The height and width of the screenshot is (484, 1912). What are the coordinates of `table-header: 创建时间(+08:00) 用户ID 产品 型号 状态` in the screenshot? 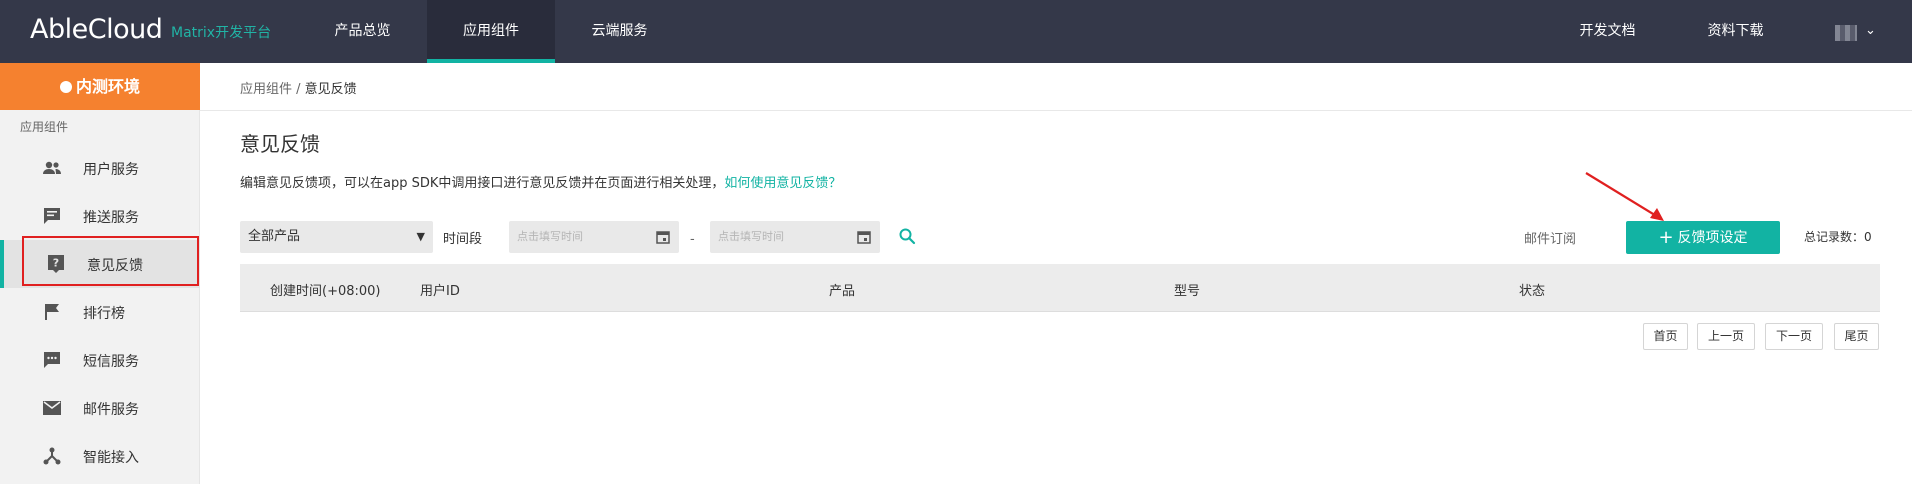 It's located at (1060, 288).